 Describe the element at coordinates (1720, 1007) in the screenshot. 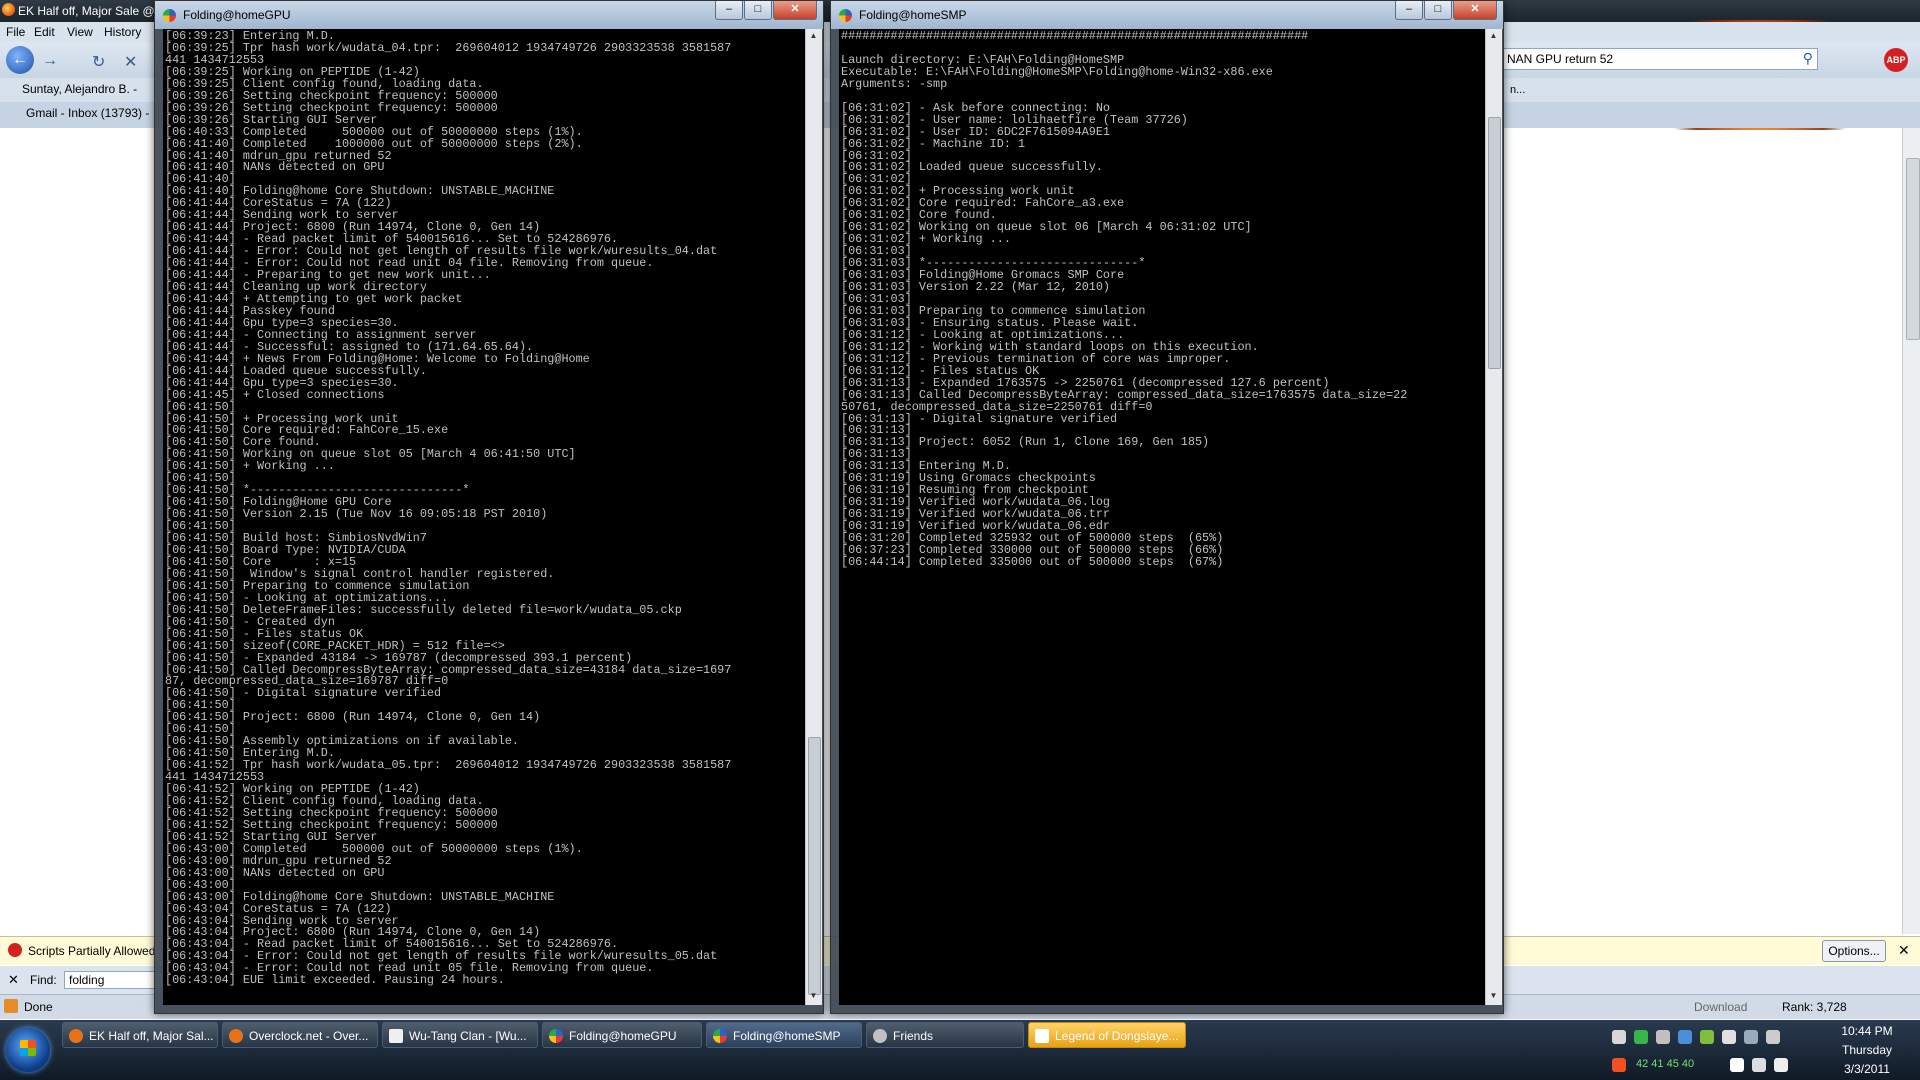

I see `download-label: Download` at that location.